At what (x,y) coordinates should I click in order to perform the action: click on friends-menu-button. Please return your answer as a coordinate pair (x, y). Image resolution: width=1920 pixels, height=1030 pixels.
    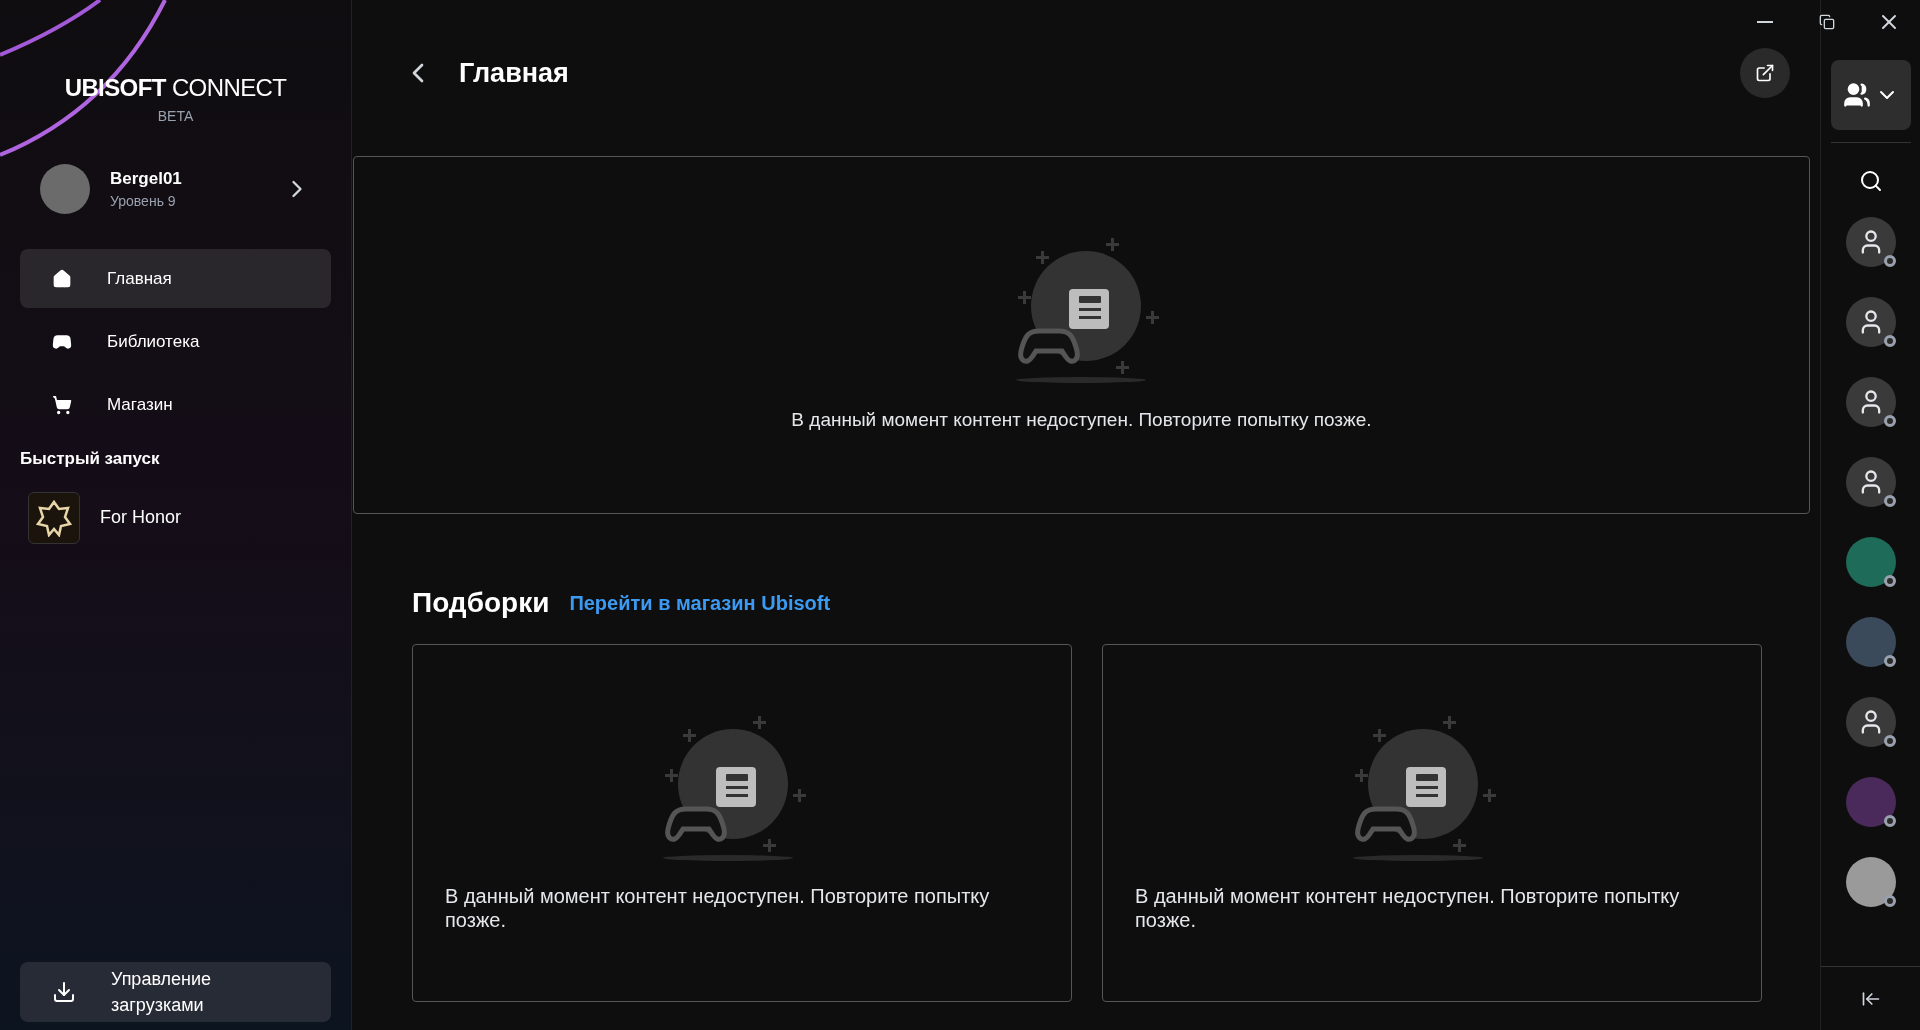
    Looking at the image, I should click on (1870, 95).